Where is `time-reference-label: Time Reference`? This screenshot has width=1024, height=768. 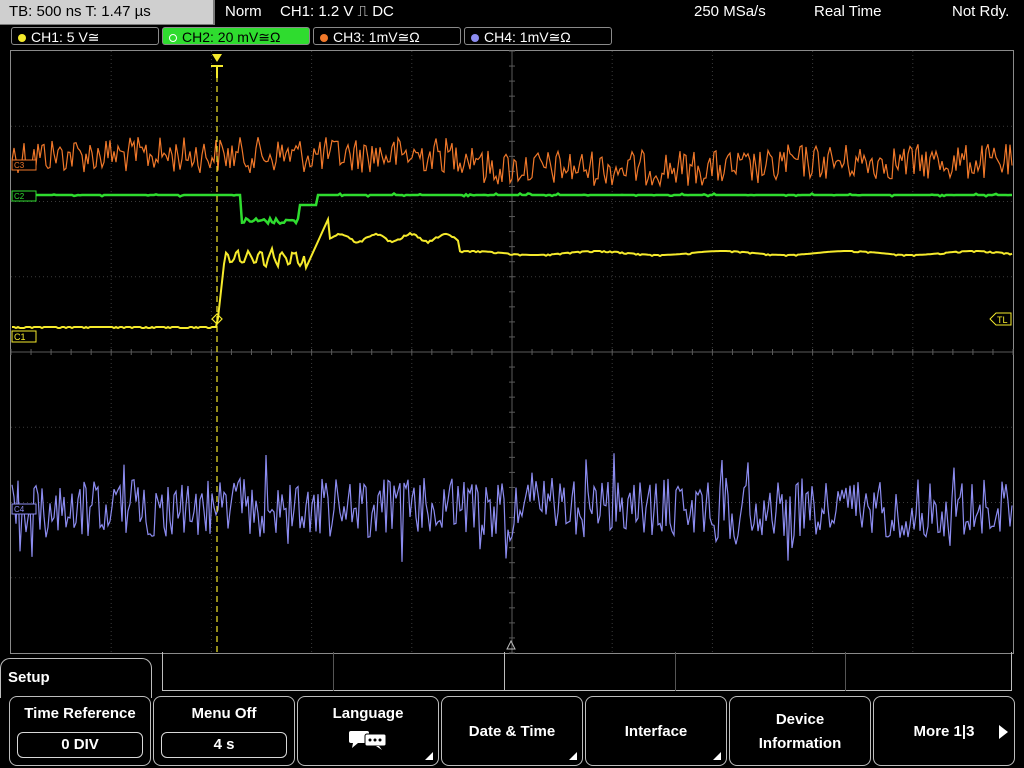
time-reference-label: Time Reference is located at coordinates (80, 713).